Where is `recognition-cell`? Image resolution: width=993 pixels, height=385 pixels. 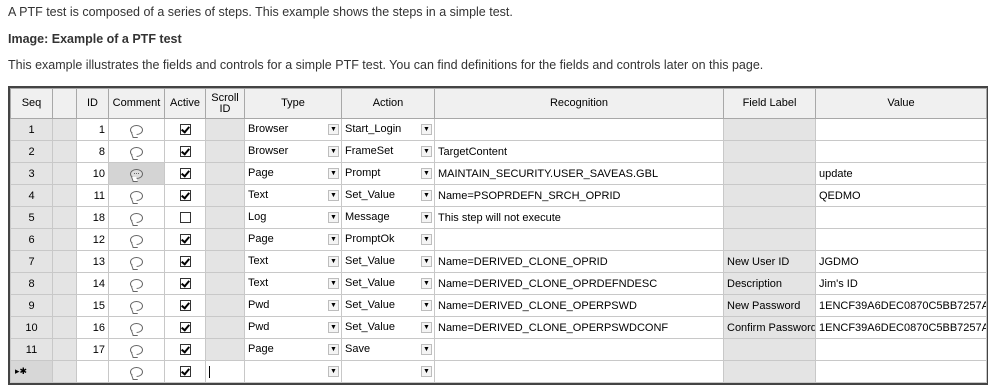
recognition-cell is located at coordinates (579, 129).